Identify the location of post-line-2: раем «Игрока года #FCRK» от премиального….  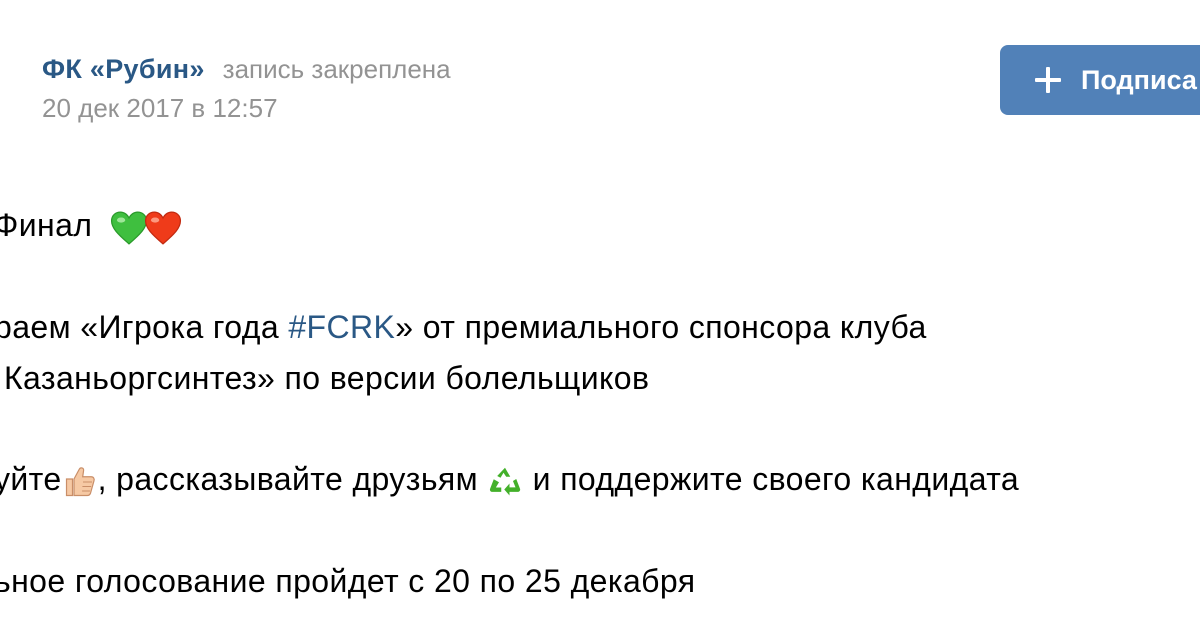
(463, 327).